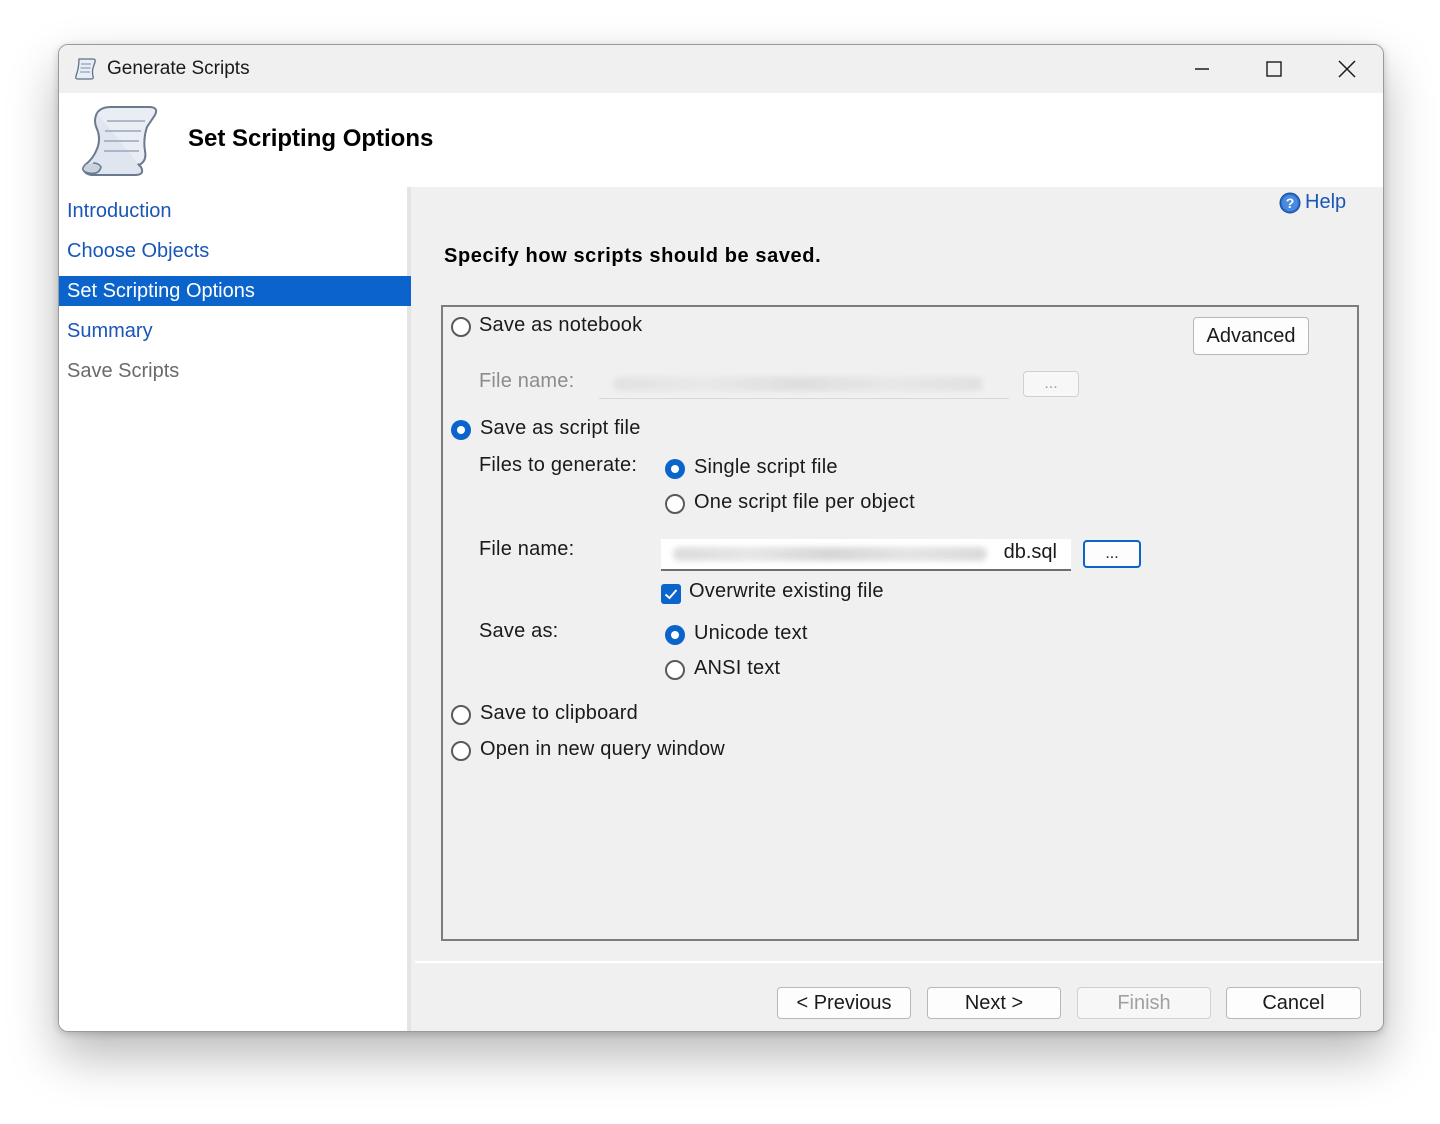  What do you see at coordinates (461, 430) in the screenshot?
I see `save-as-script-file-radio` at bounding box center [461, 430].